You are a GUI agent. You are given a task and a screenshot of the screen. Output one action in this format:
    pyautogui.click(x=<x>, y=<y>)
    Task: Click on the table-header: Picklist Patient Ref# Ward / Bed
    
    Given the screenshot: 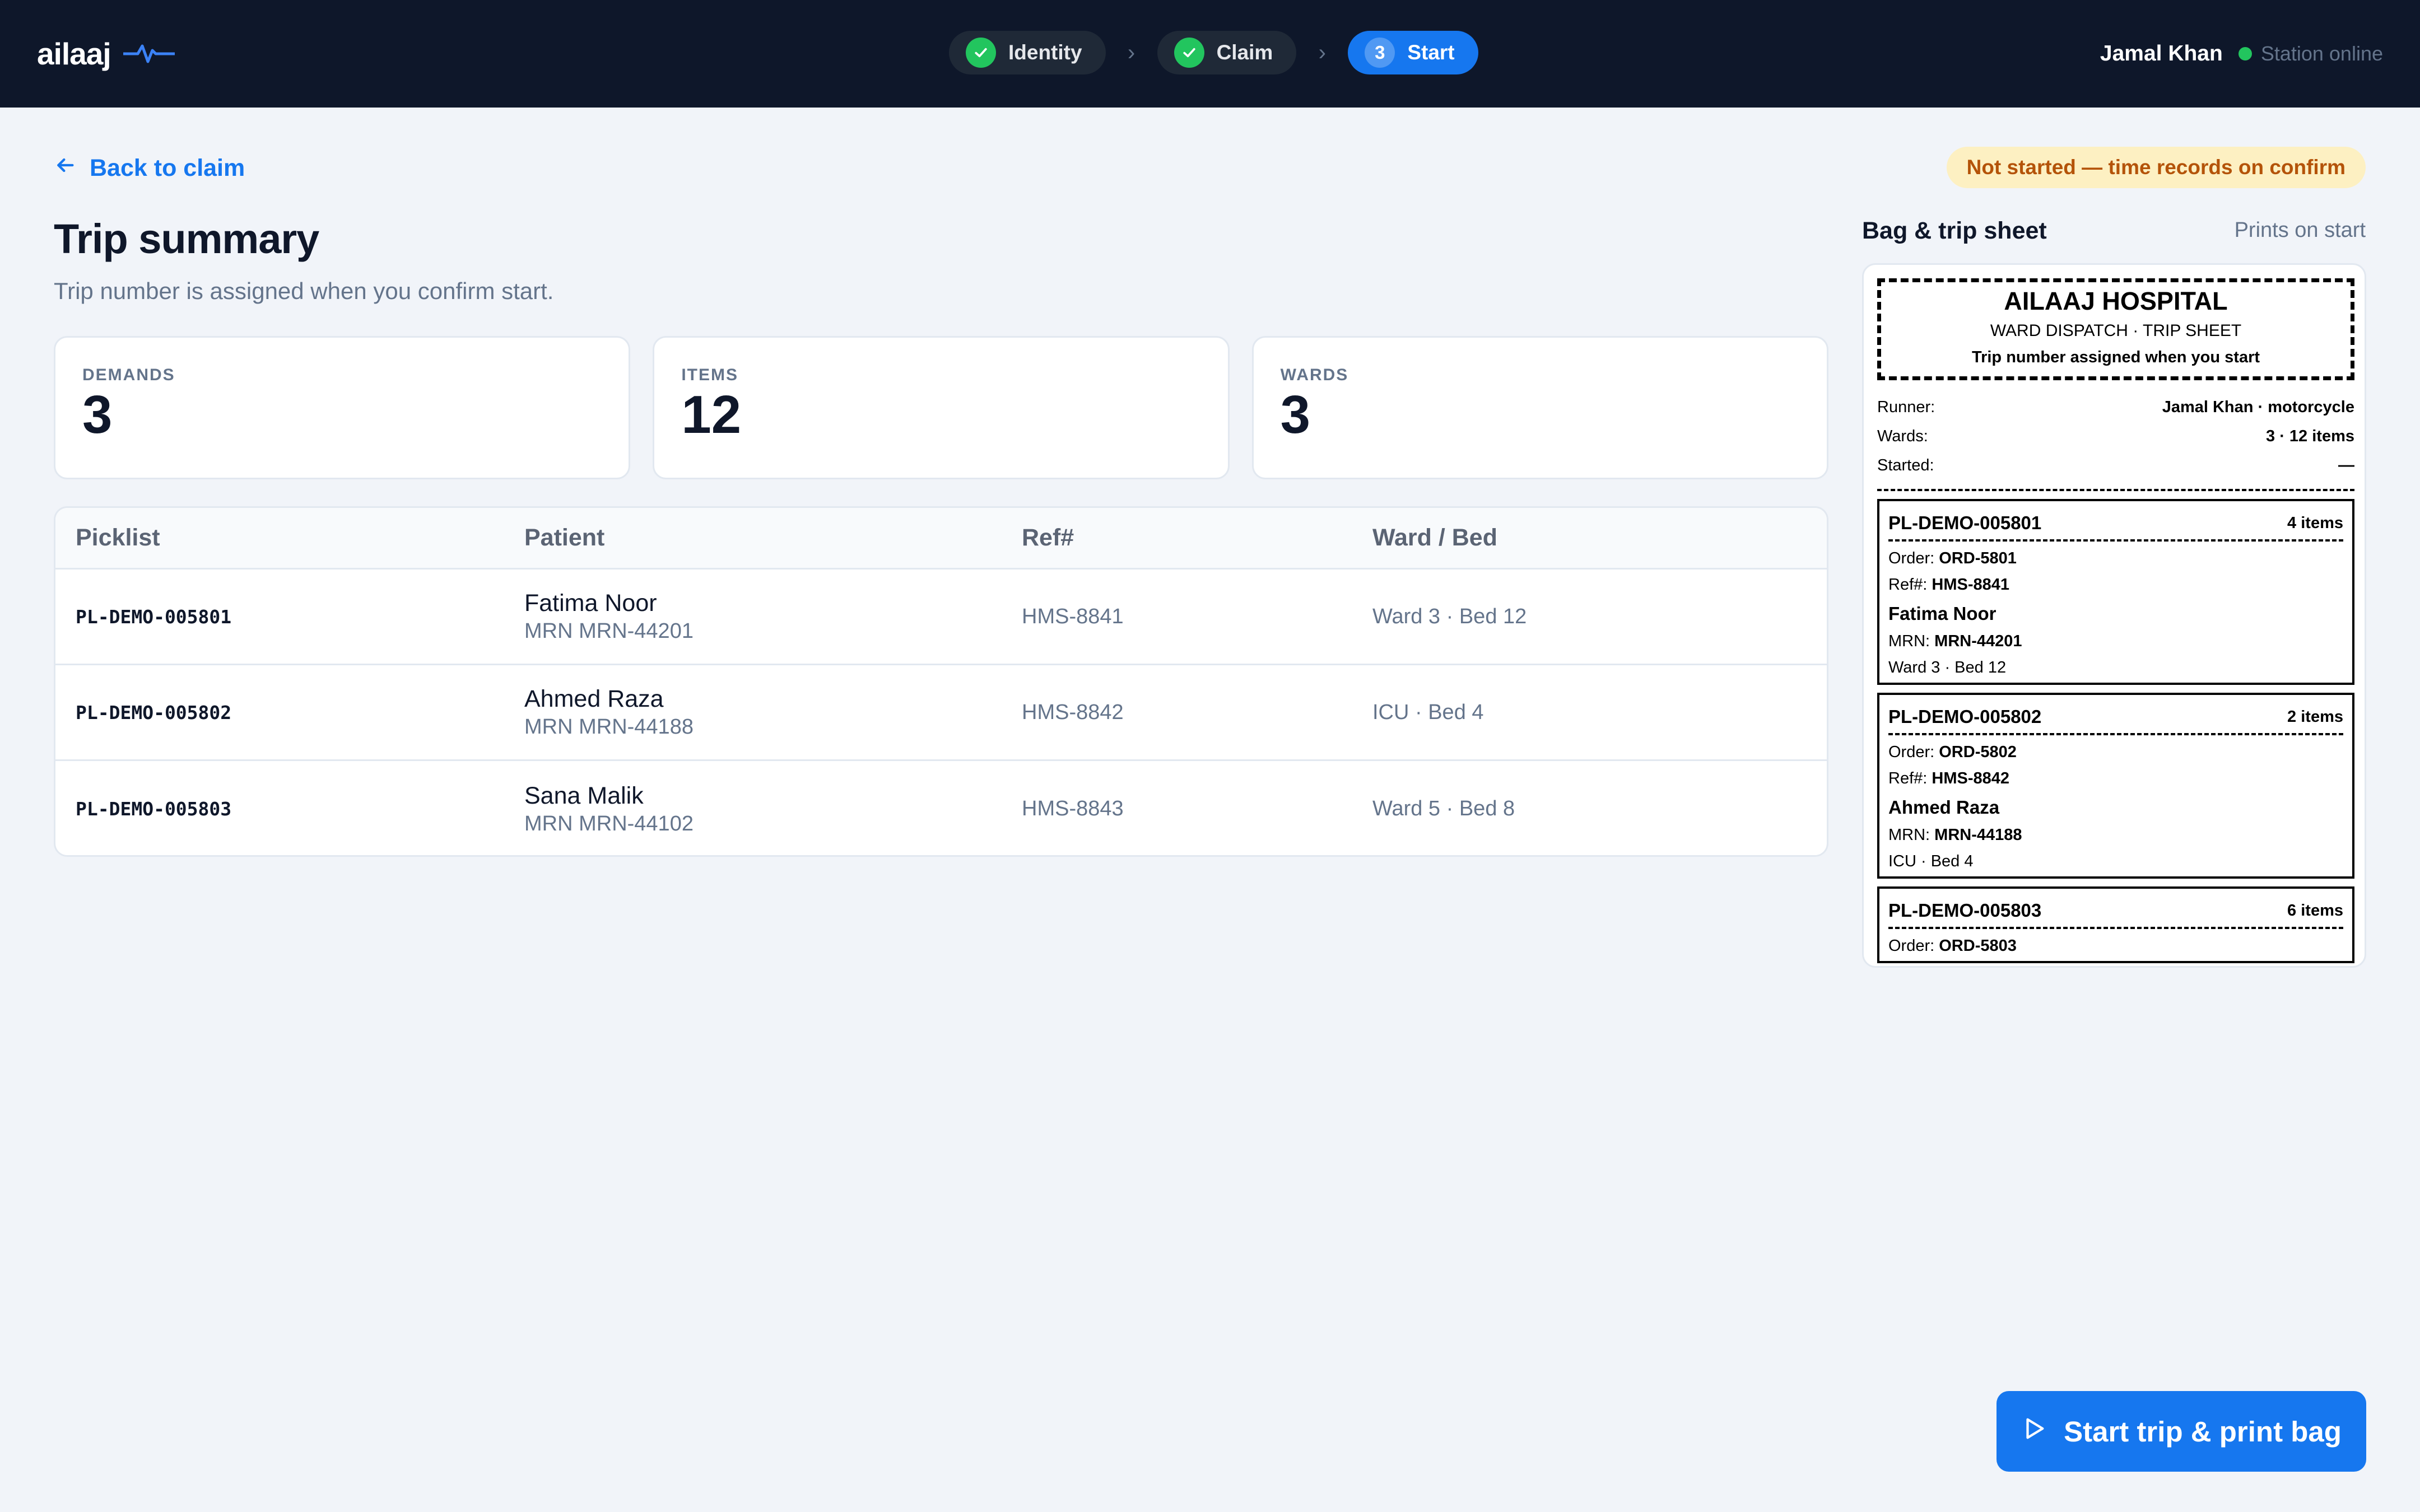 What is the action you would take?
    pyautogui.click(x=941, y=539)
    